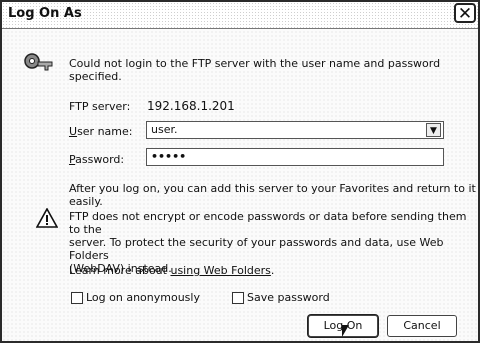 This screenshot has width=480, height=343. I want to click on user-name-label: User name:, so click(101, 131).